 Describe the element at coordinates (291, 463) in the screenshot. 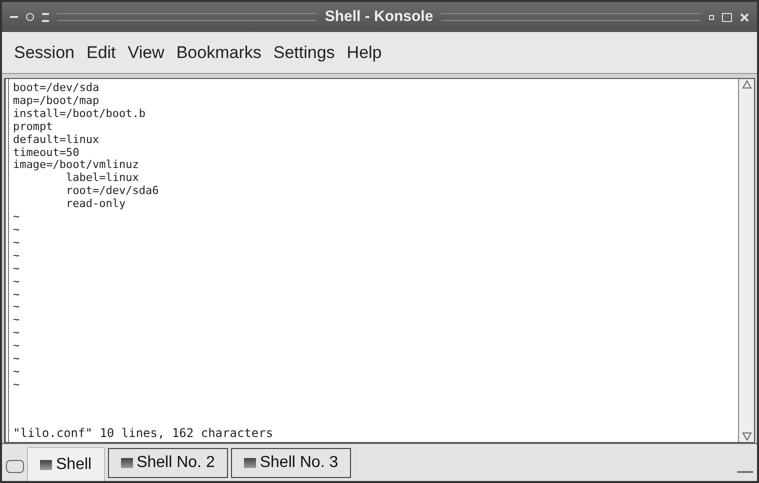

I see `session-tab: Shell No. 3` at that location.